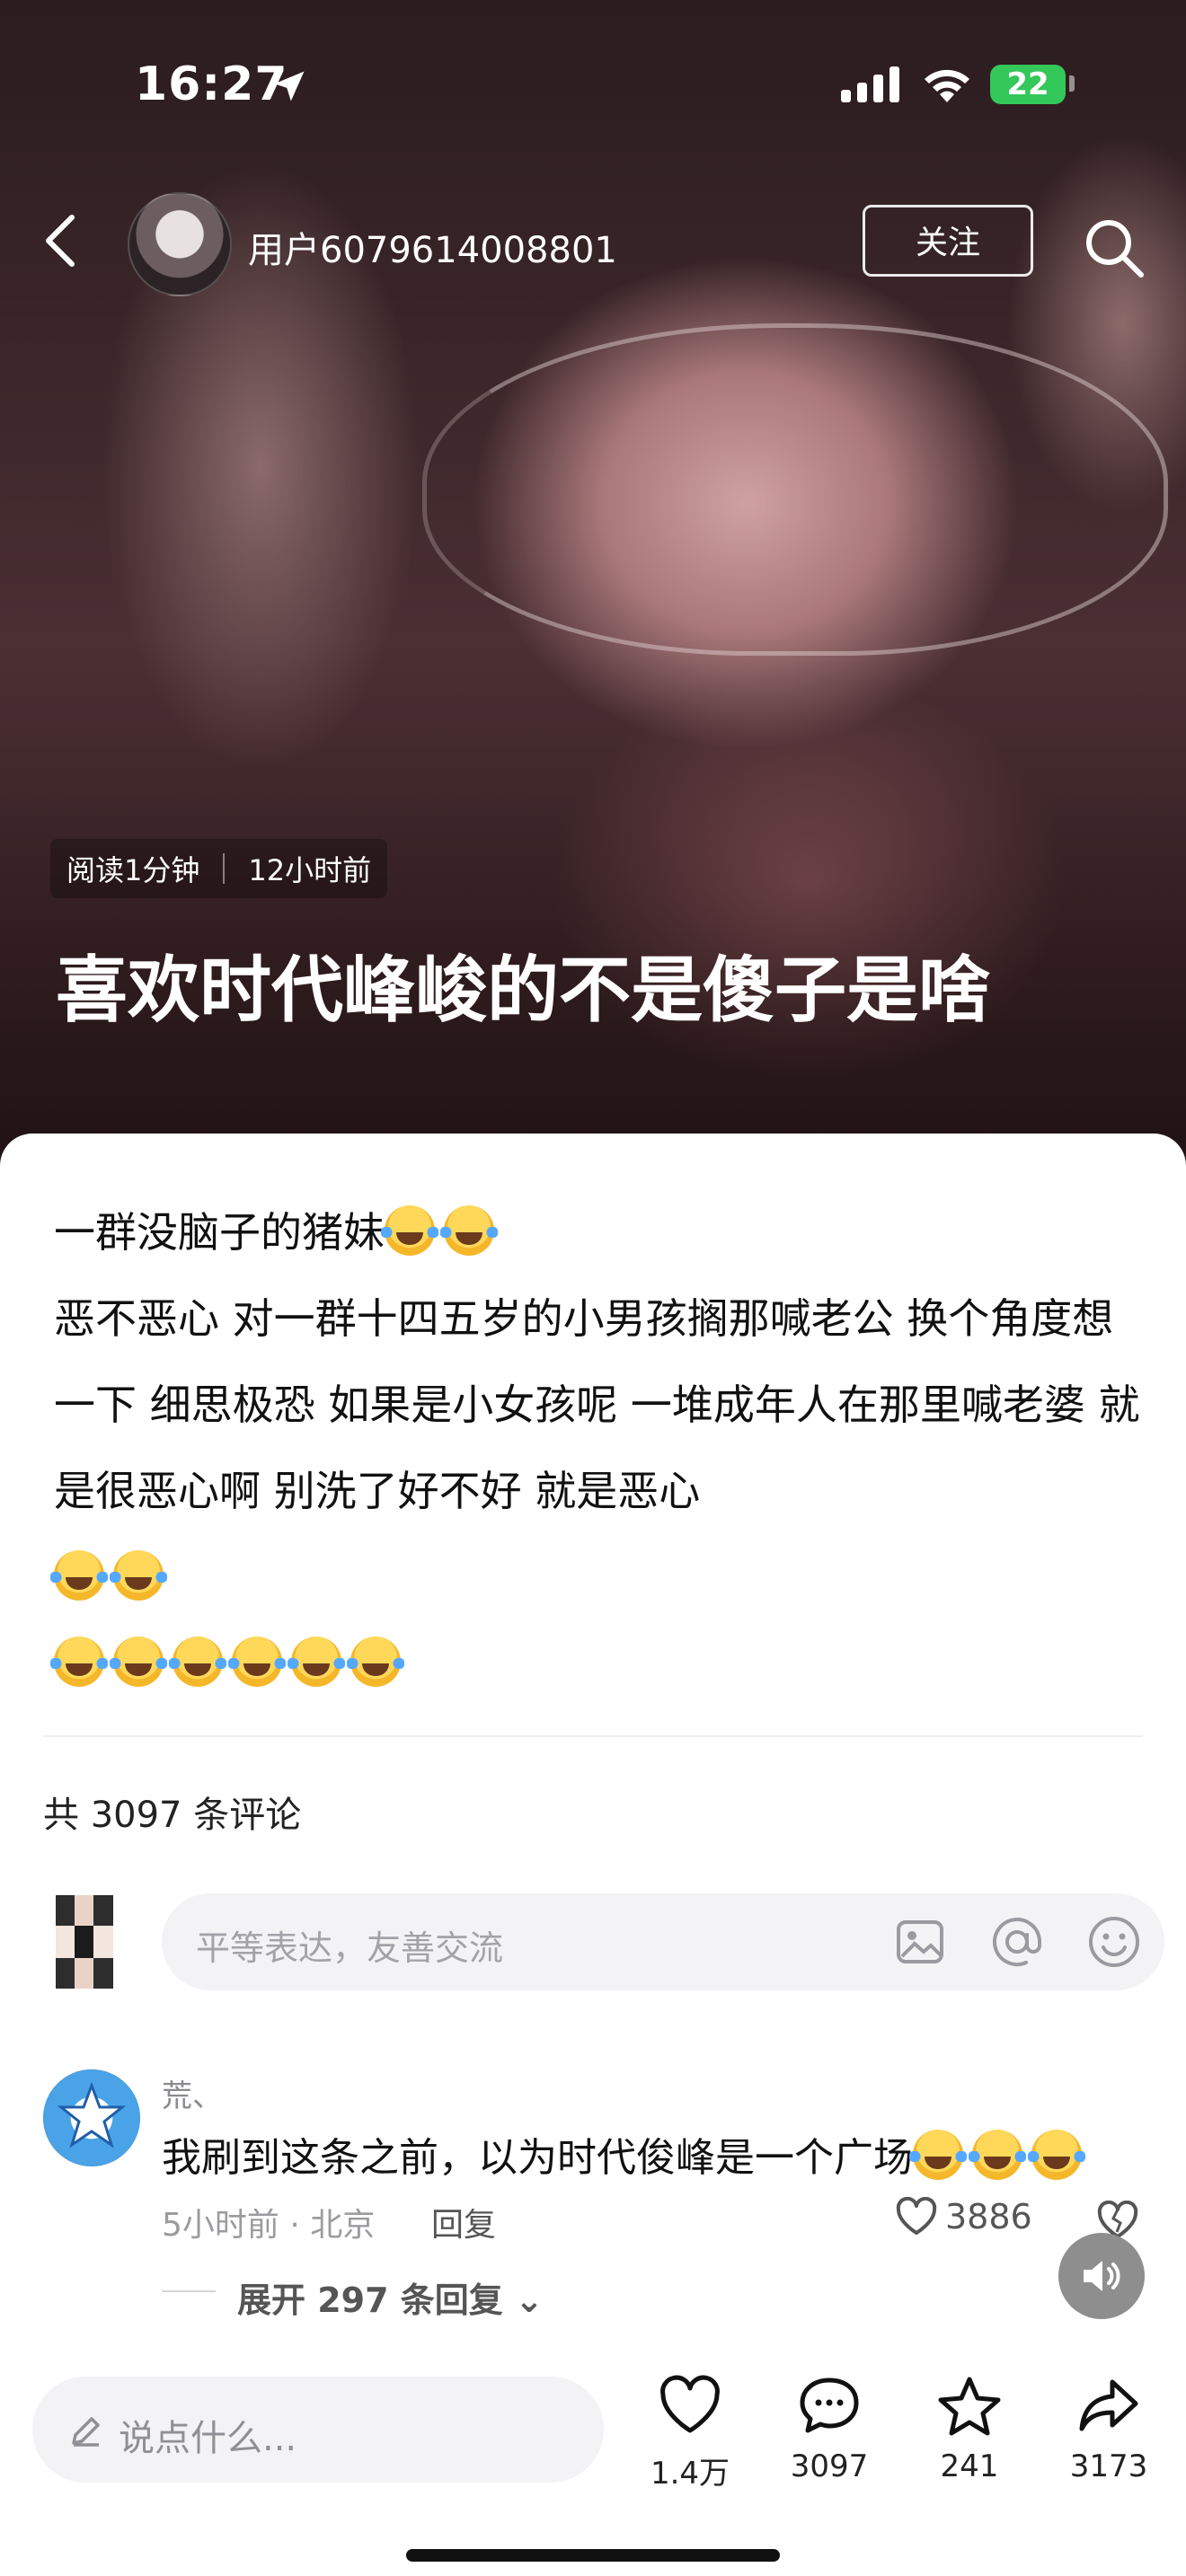 The image size is (1186, 2576). What do you see at coordinates (350, 1948) in the screenshot?
I see `comment-input-placeholder: 平等表达，友善交流` at bounding box center [350, 1948].